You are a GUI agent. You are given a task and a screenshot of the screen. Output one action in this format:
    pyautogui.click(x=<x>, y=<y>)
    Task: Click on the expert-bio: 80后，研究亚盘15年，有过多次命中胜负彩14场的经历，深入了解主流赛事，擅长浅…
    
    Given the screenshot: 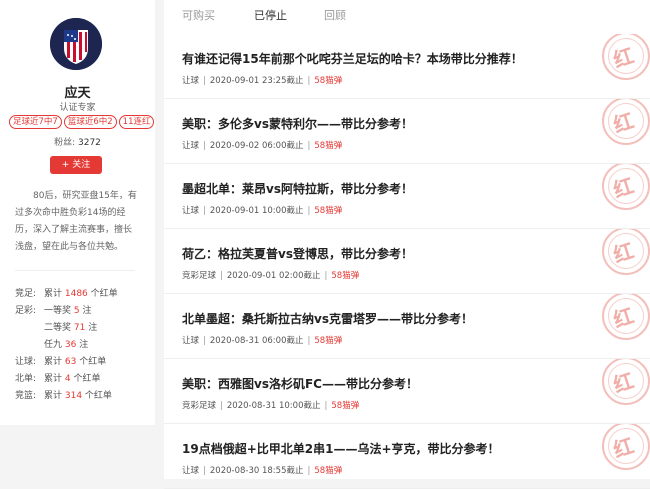 What is the action you would take?
    pyautogui.click(x=76, y=221)
    